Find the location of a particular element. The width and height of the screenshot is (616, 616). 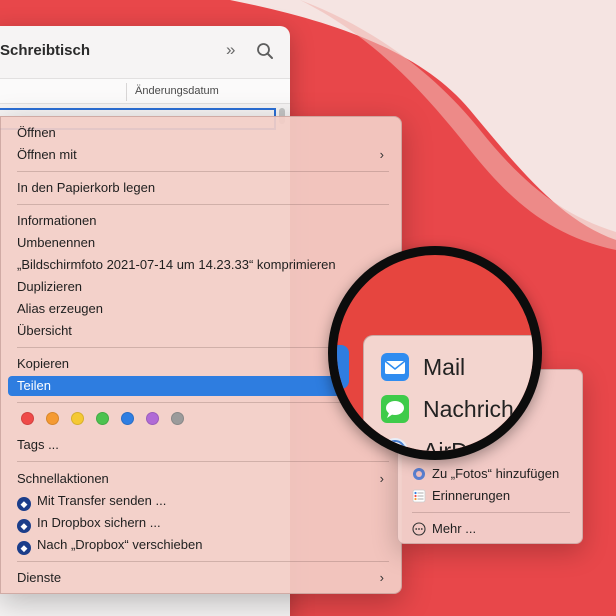

mail-icon is located at coordinates (395, 367).